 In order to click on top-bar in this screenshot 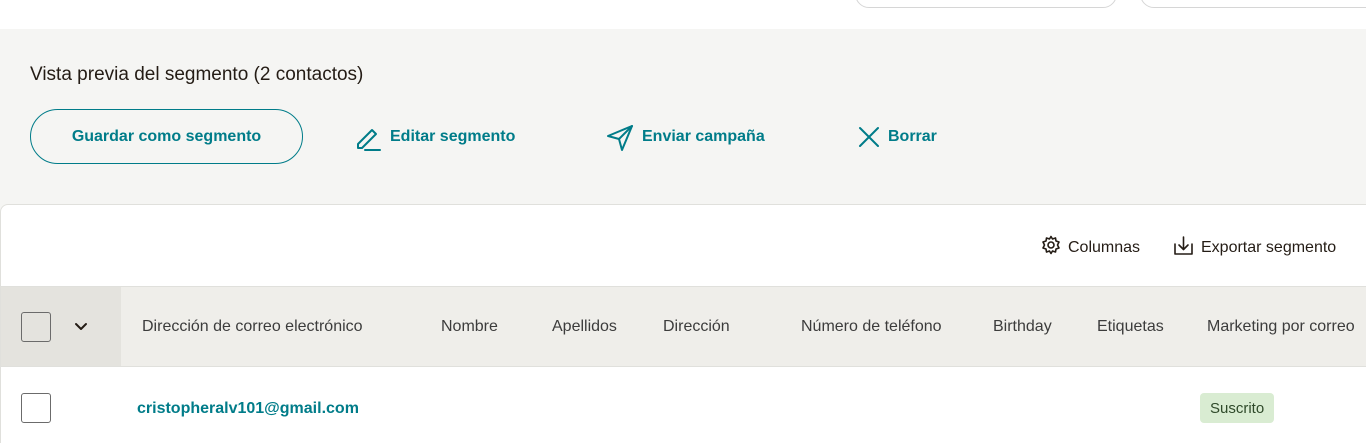, I will do `click(683, 14)`.